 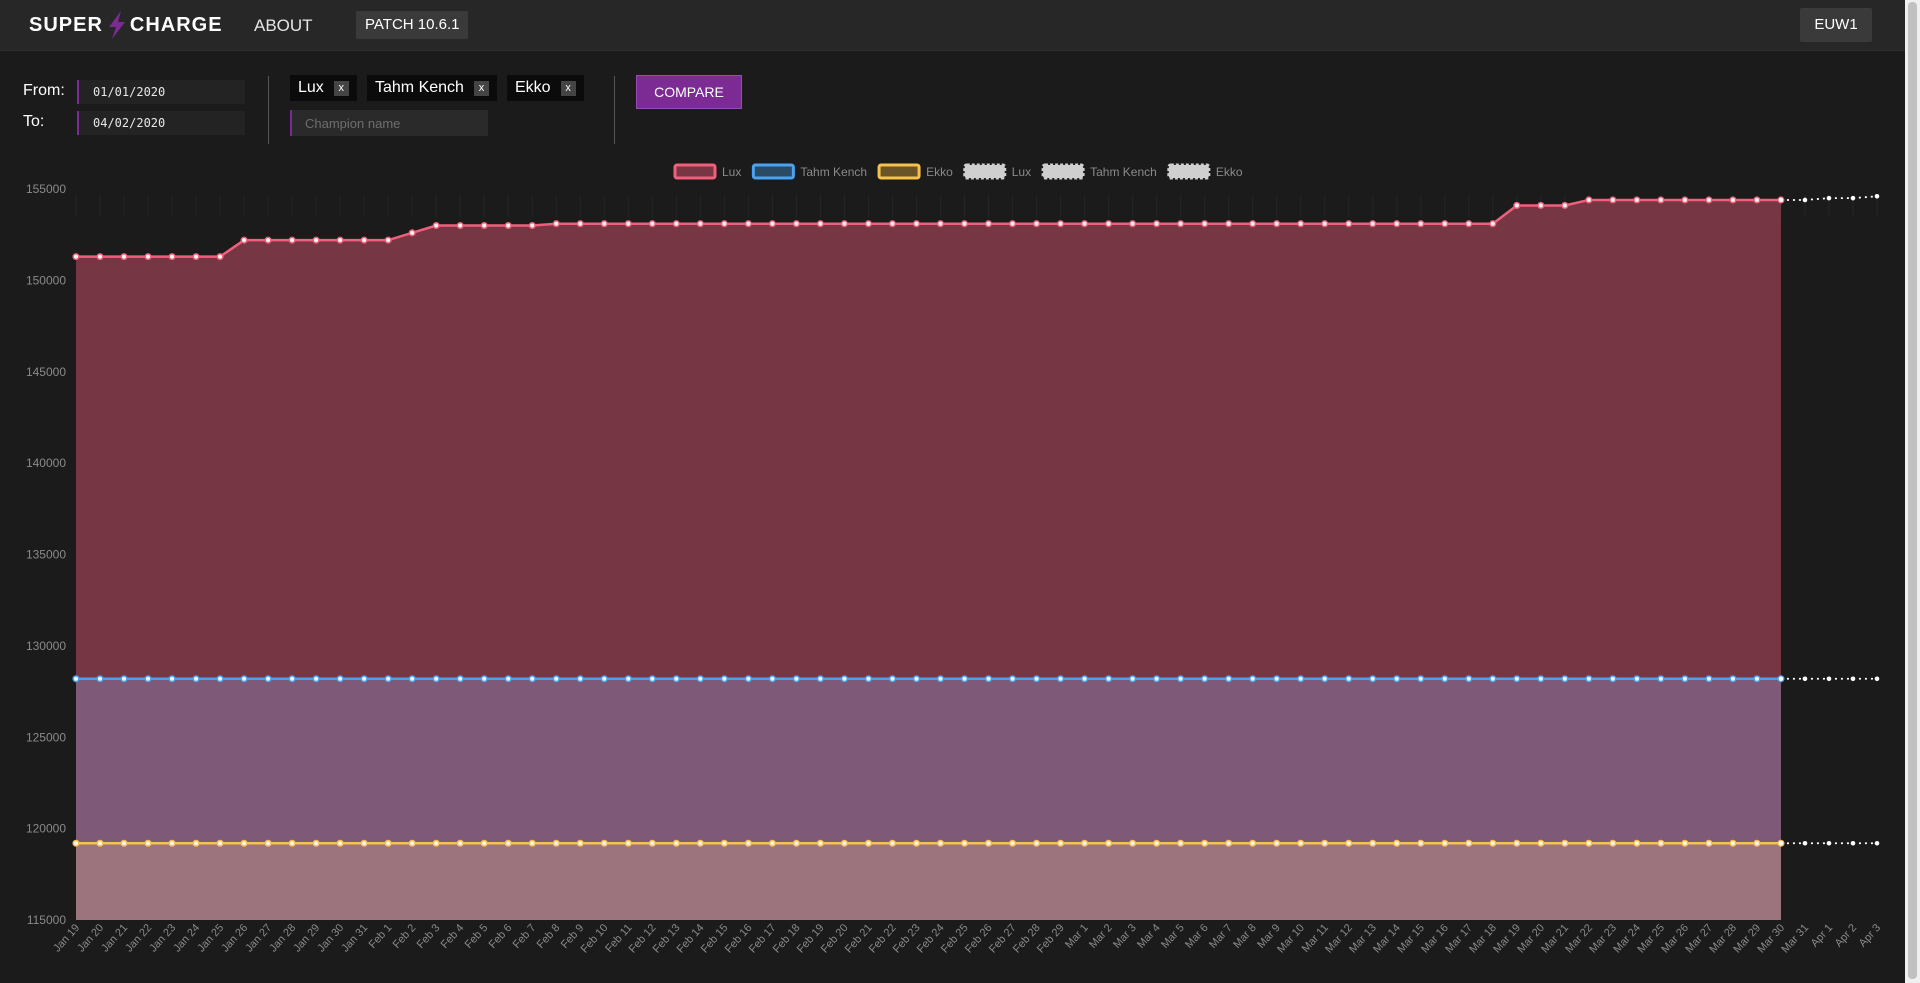 I want to click on x-tick-label: Feb 3, so click(x=429, y=936).